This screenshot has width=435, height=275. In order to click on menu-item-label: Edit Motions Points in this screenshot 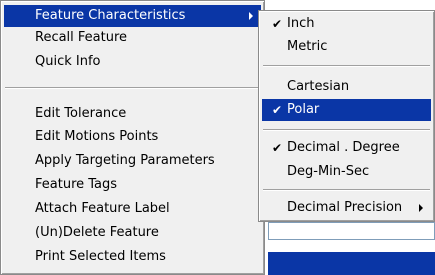, I will do `click(97, 136)`.